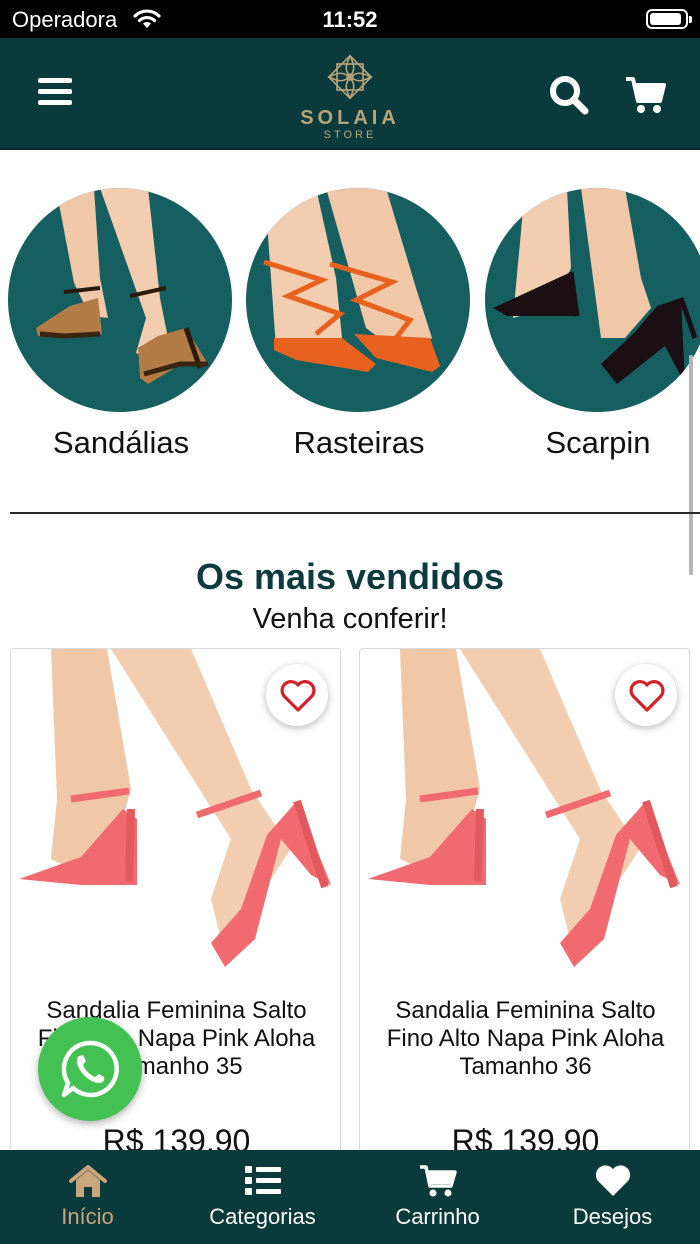 This screenshot has height=1244, width=700. Describe the element at coordinates (355, 513) in the screenshot. I see `section-divider` at that location.